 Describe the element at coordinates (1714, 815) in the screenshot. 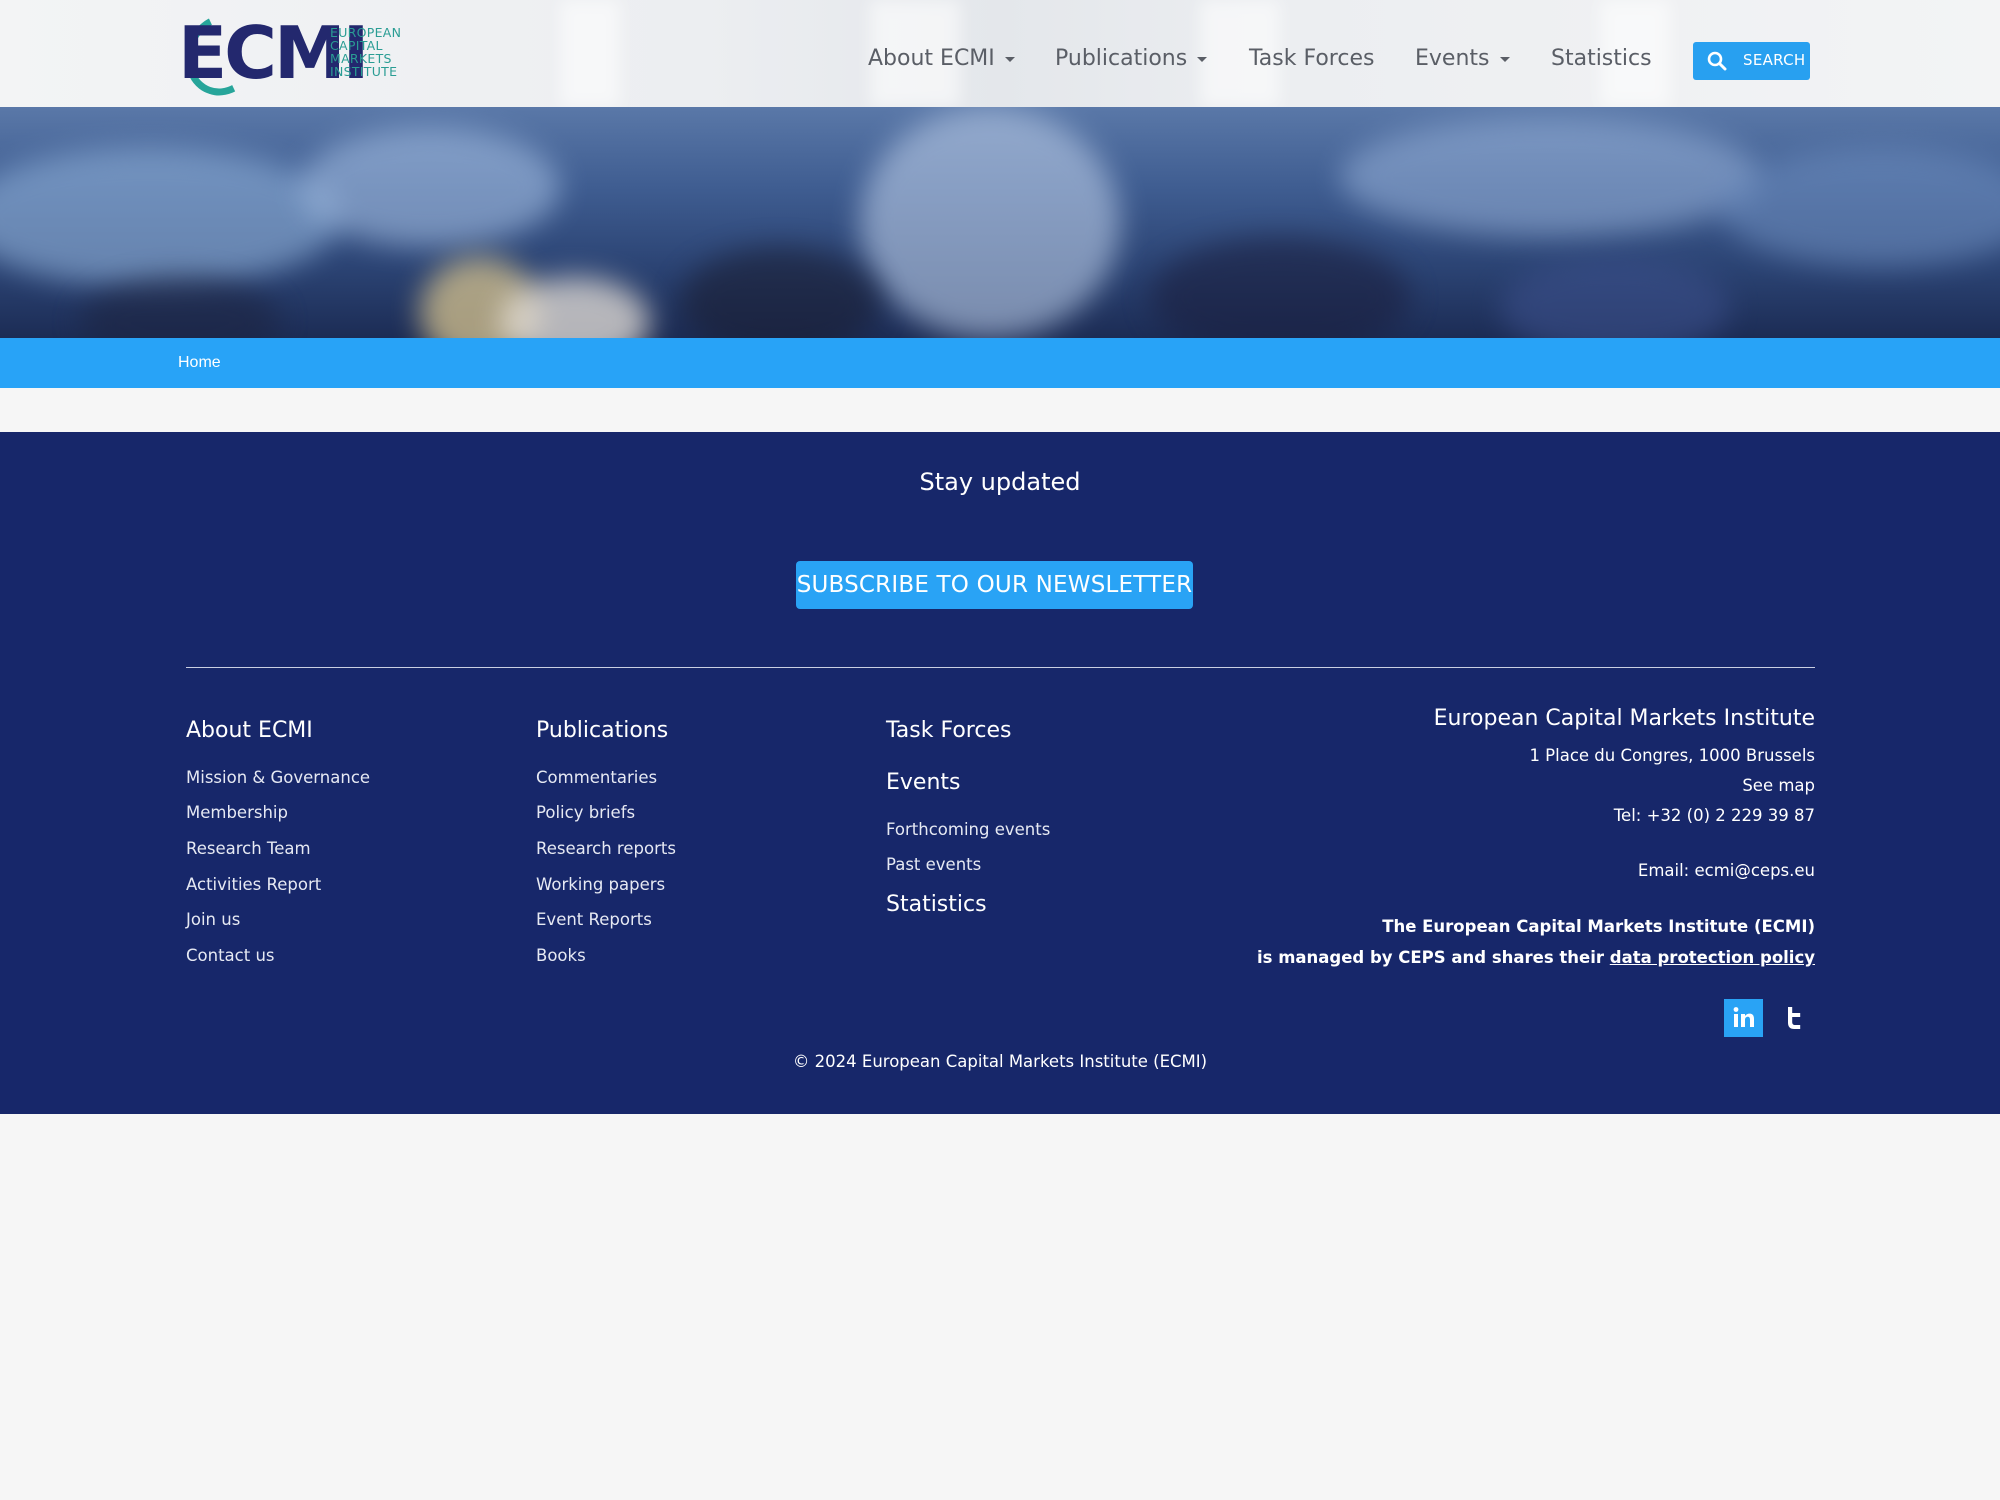

I see `contact-phone: Tel: +32 (0) 2 229 39 87` at that location.